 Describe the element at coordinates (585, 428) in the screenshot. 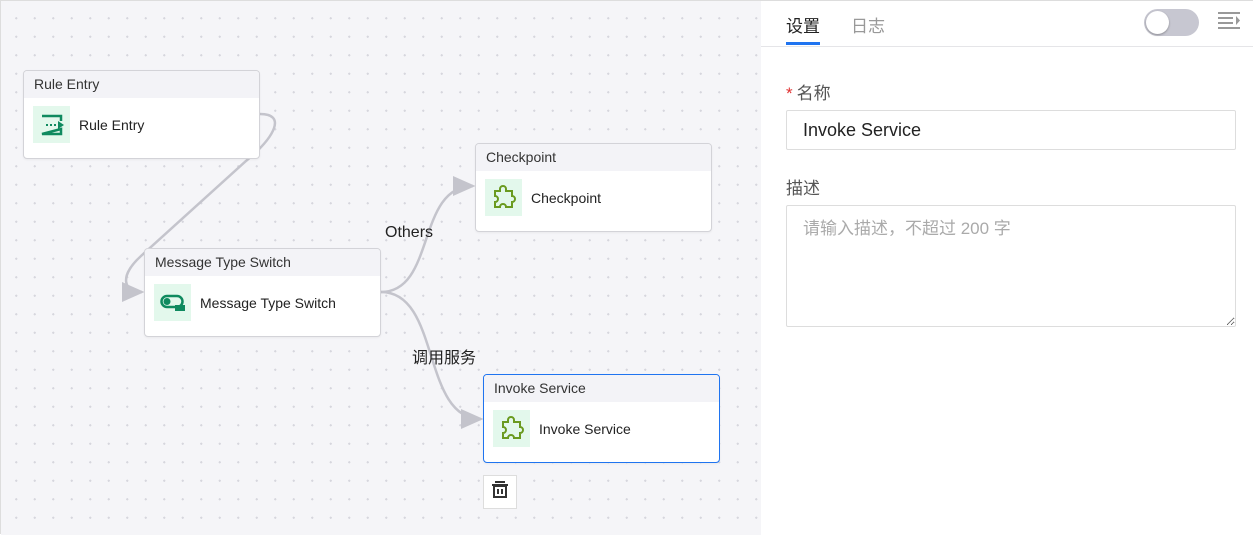

I see `node-label: Invoke Service` at that location.